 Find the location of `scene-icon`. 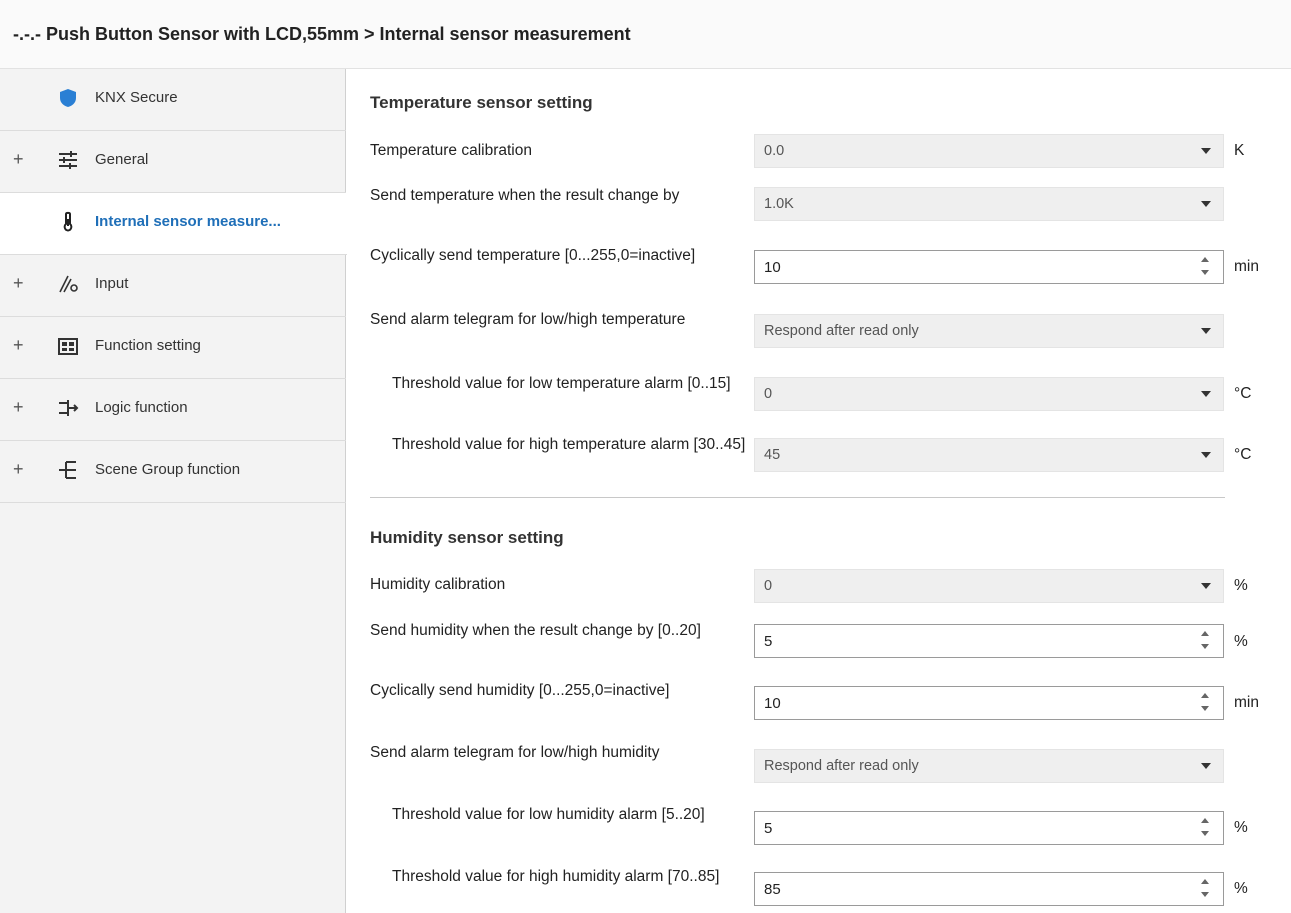

scene-icon is located at coordinates (68, 470).